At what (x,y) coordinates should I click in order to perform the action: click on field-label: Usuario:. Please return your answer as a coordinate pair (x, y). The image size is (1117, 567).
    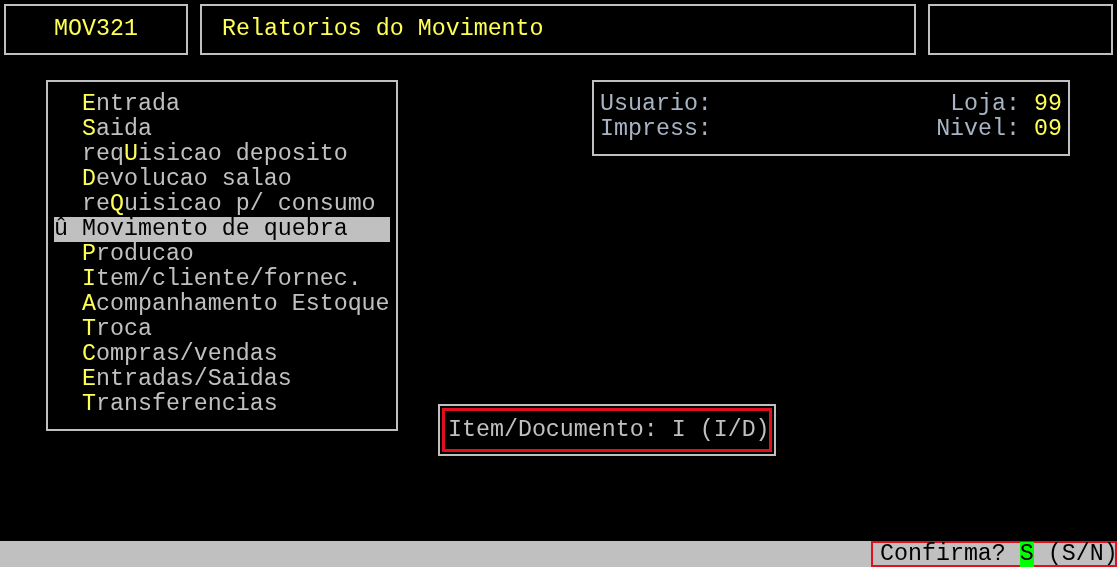
    Looking at the image, I should click on (656, 104).